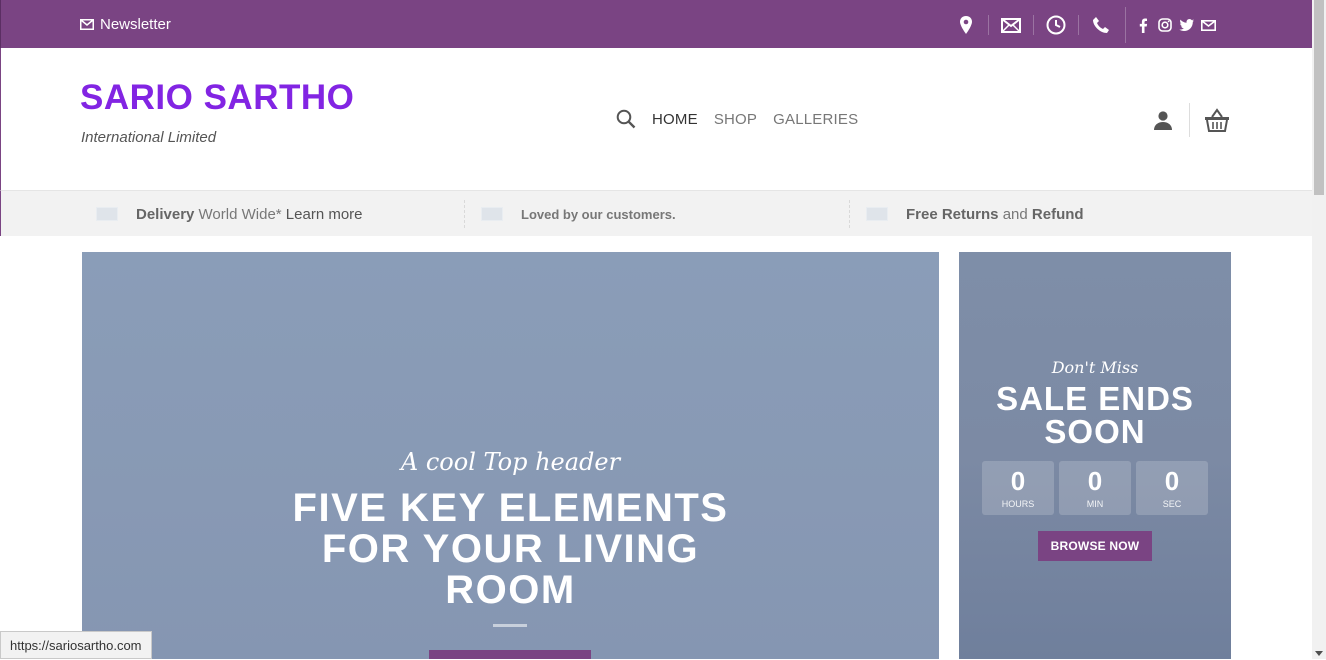 This screenshot has height=660, width=1326. I want to click on logo-subtitle: International Limited, so click(149, 137).